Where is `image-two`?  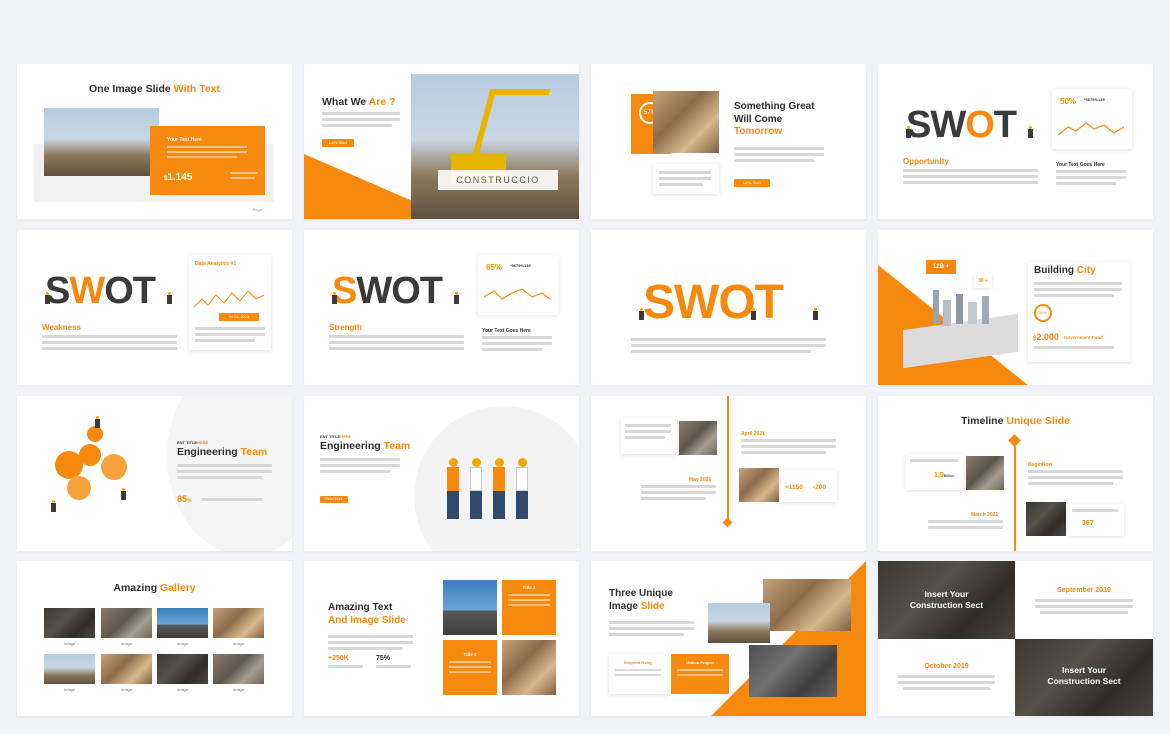
image-two is located at coordinates (739, 623).